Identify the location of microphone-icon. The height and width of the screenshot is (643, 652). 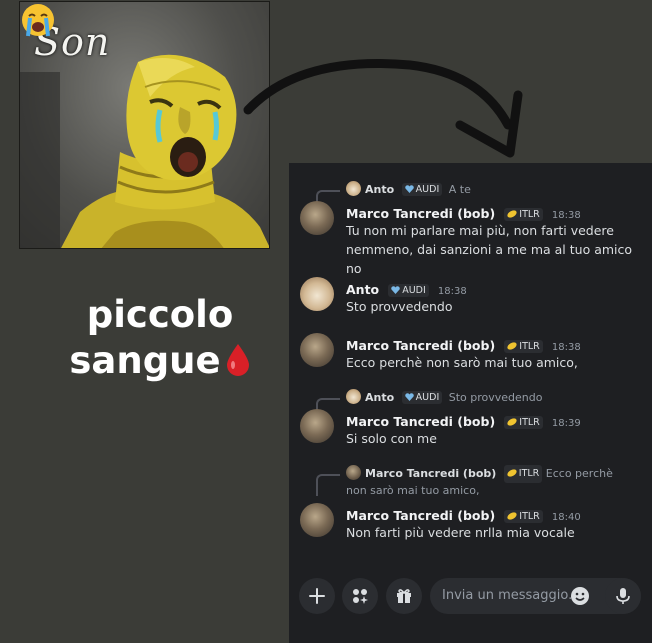
(623, 596).